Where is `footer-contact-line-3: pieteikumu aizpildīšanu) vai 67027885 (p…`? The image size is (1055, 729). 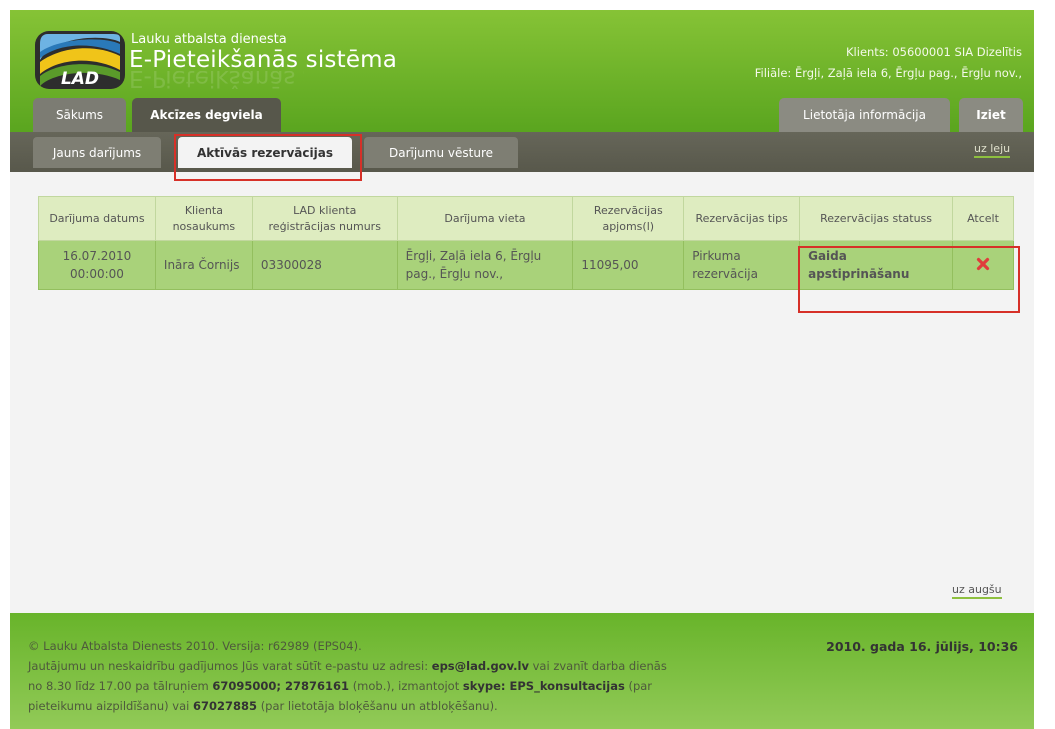
footer-contact-line-3: pieteikumu aizpildīšanu) vai 67027885 (p… is located at coordinates (263, 706).